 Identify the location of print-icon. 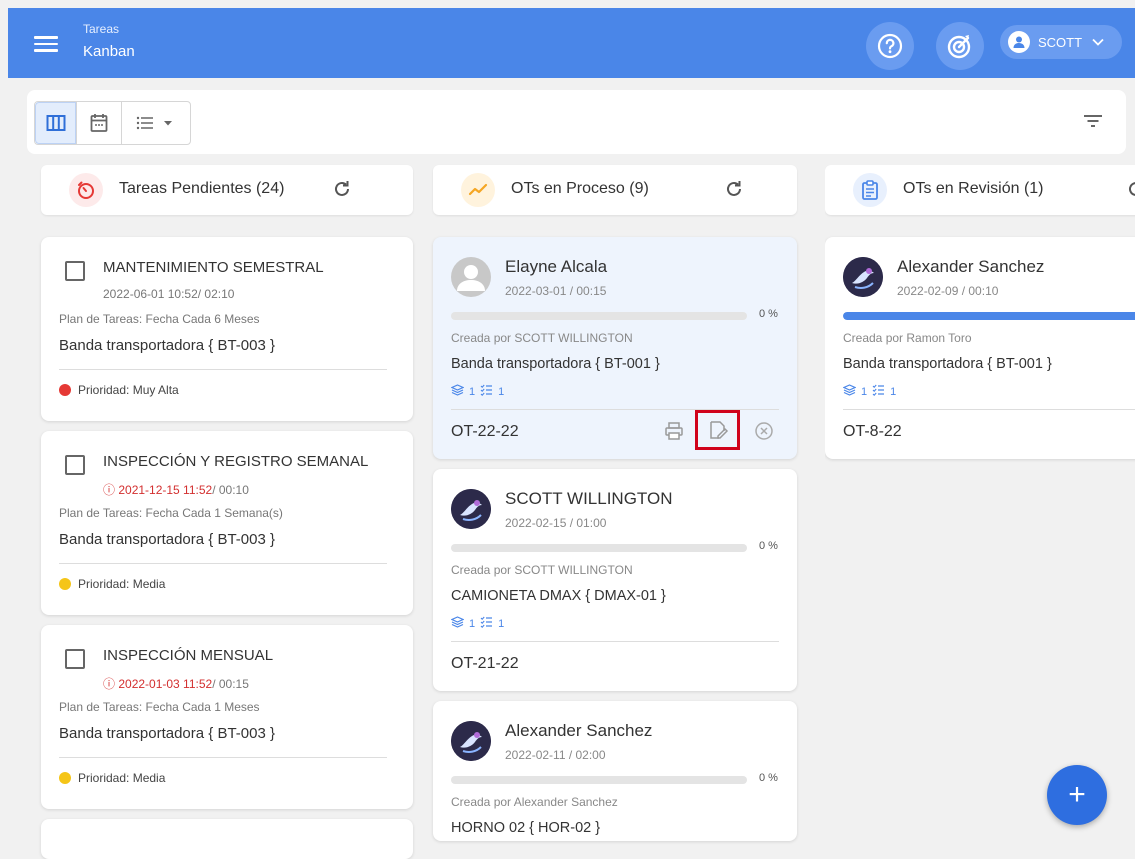
(674, 431).